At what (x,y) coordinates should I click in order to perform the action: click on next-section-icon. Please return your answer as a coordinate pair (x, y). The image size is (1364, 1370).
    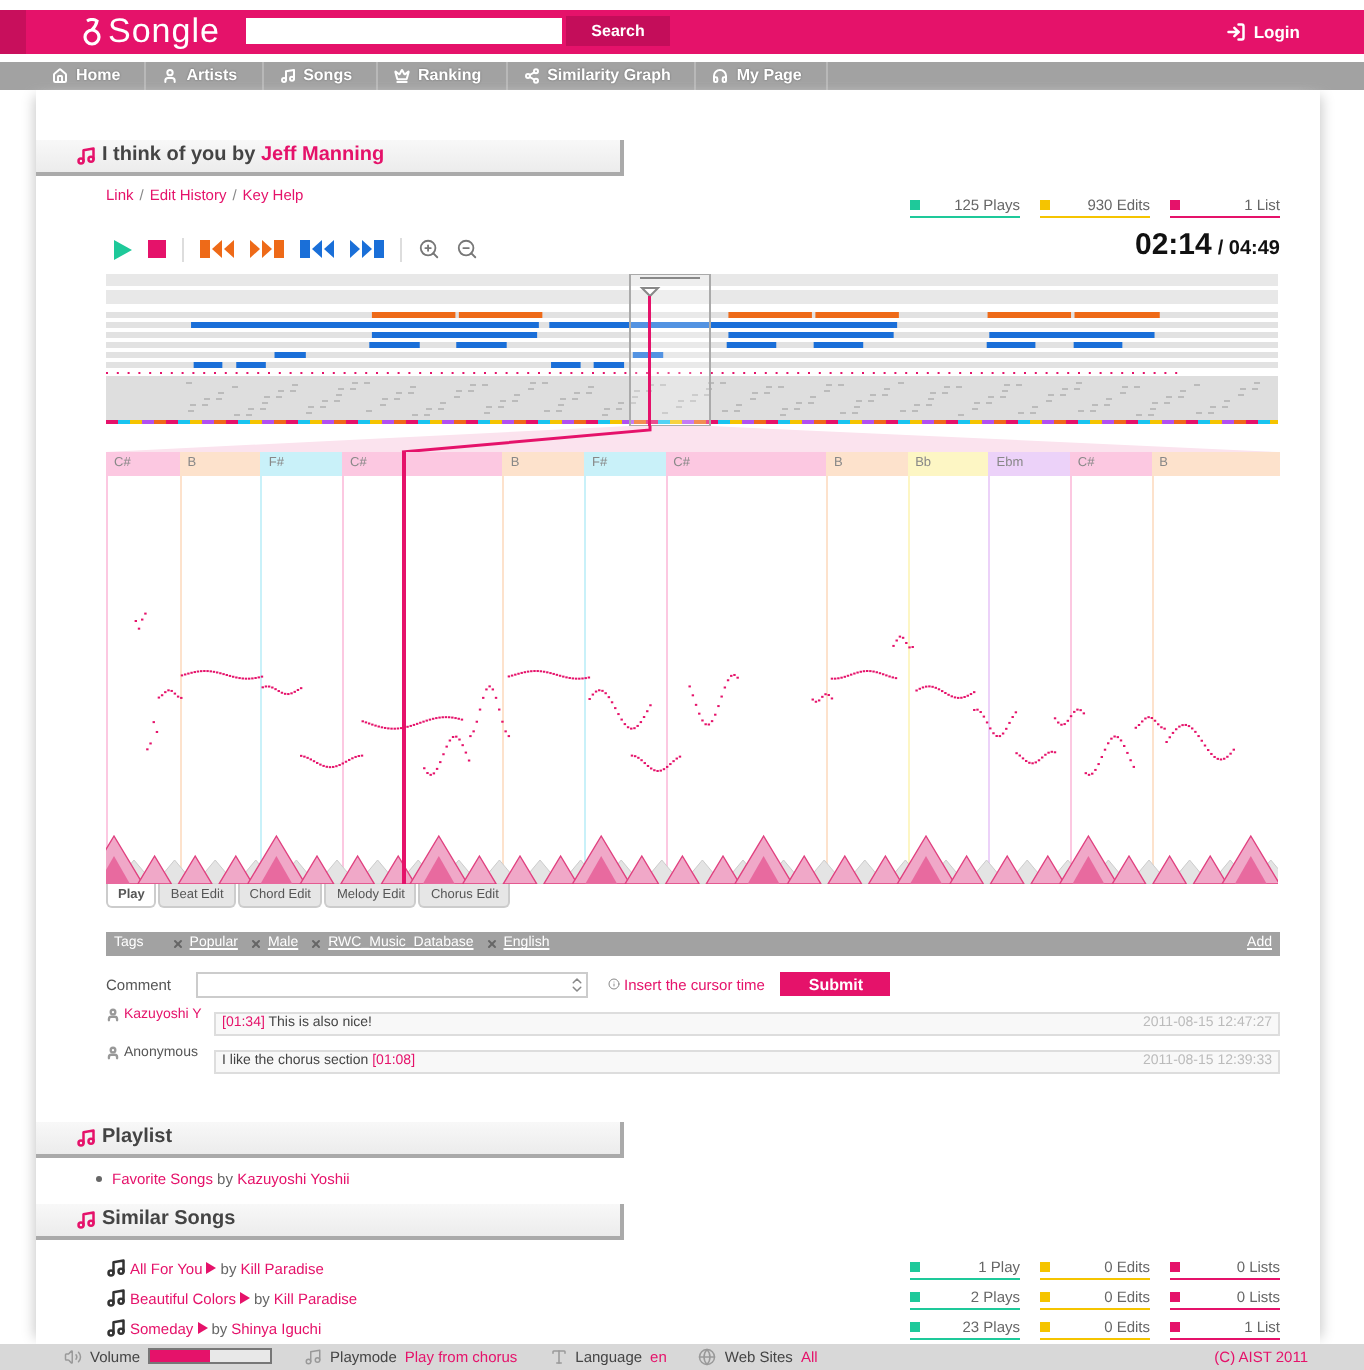
    Looking at the image, I should click on (267, 249).